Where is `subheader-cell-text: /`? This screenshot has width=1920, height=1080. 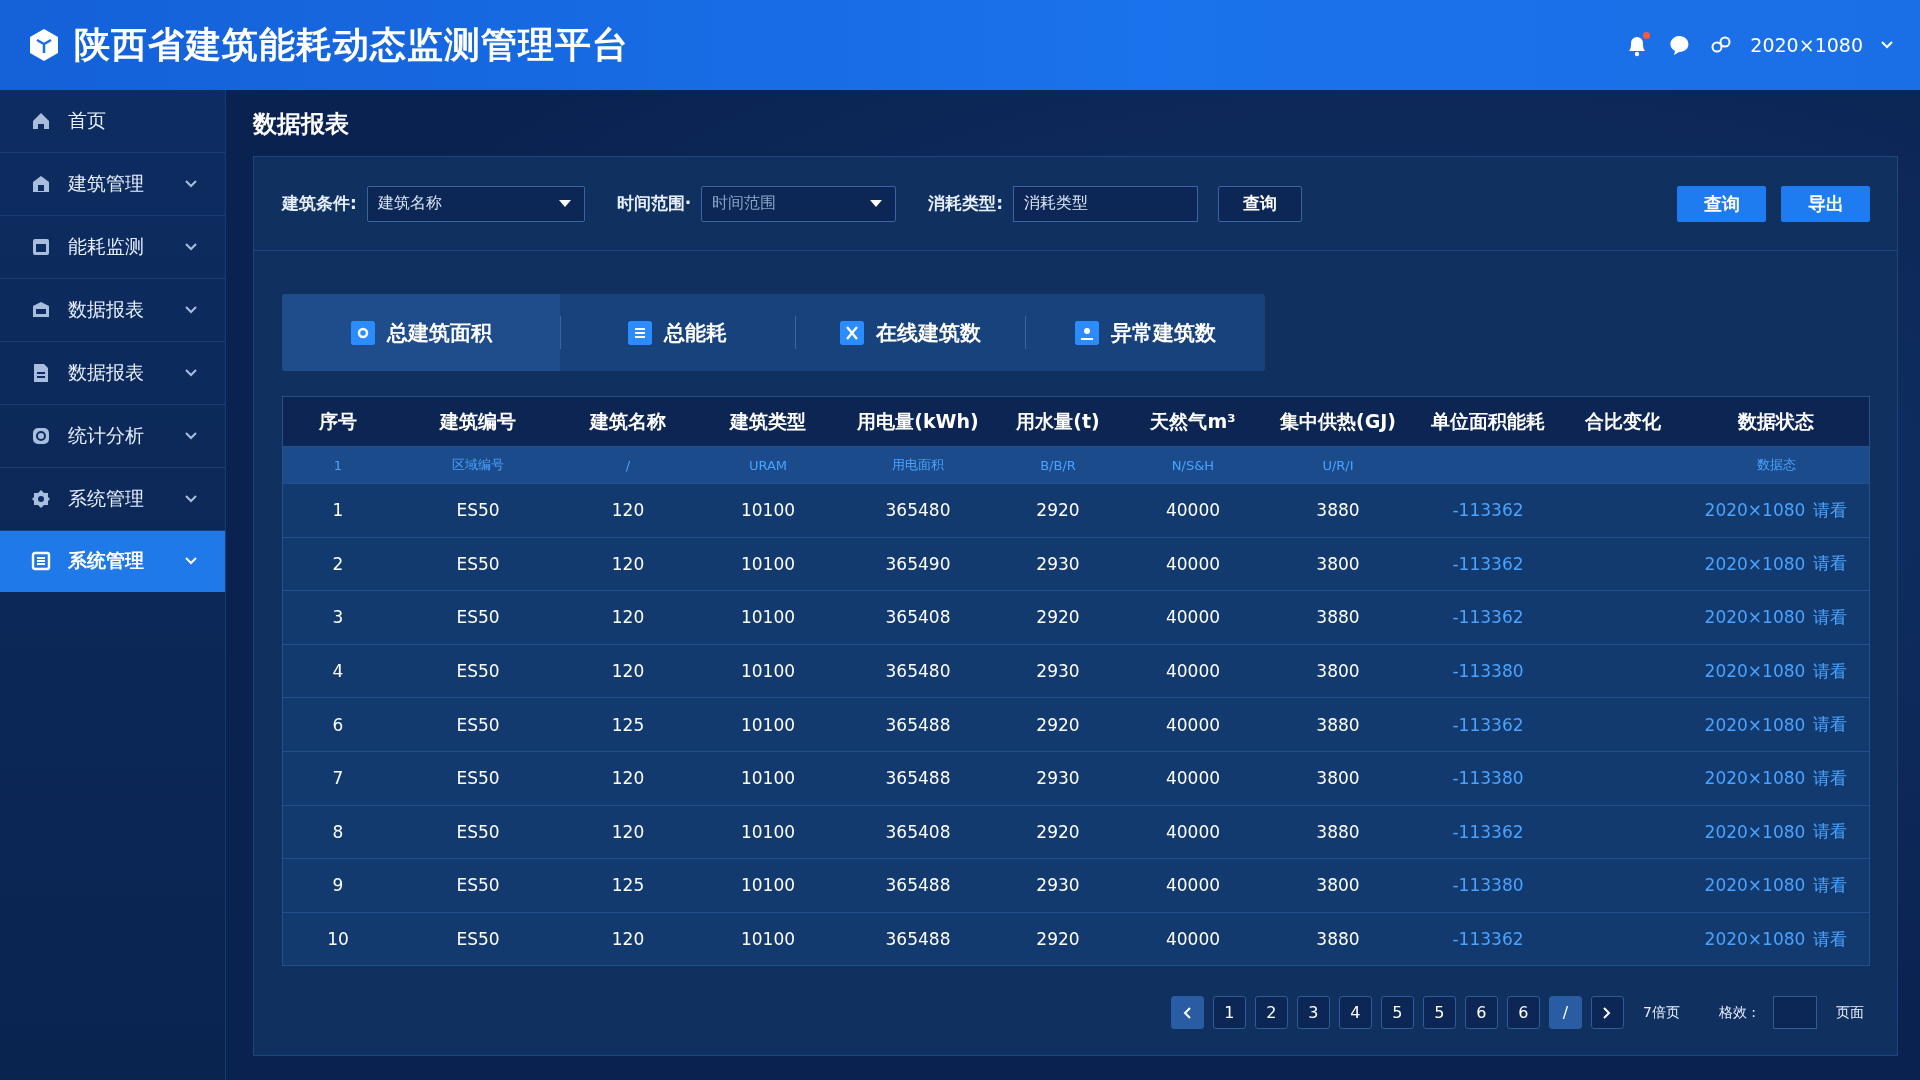 subheader-cell-text: / is located at coordinates (628, 465).